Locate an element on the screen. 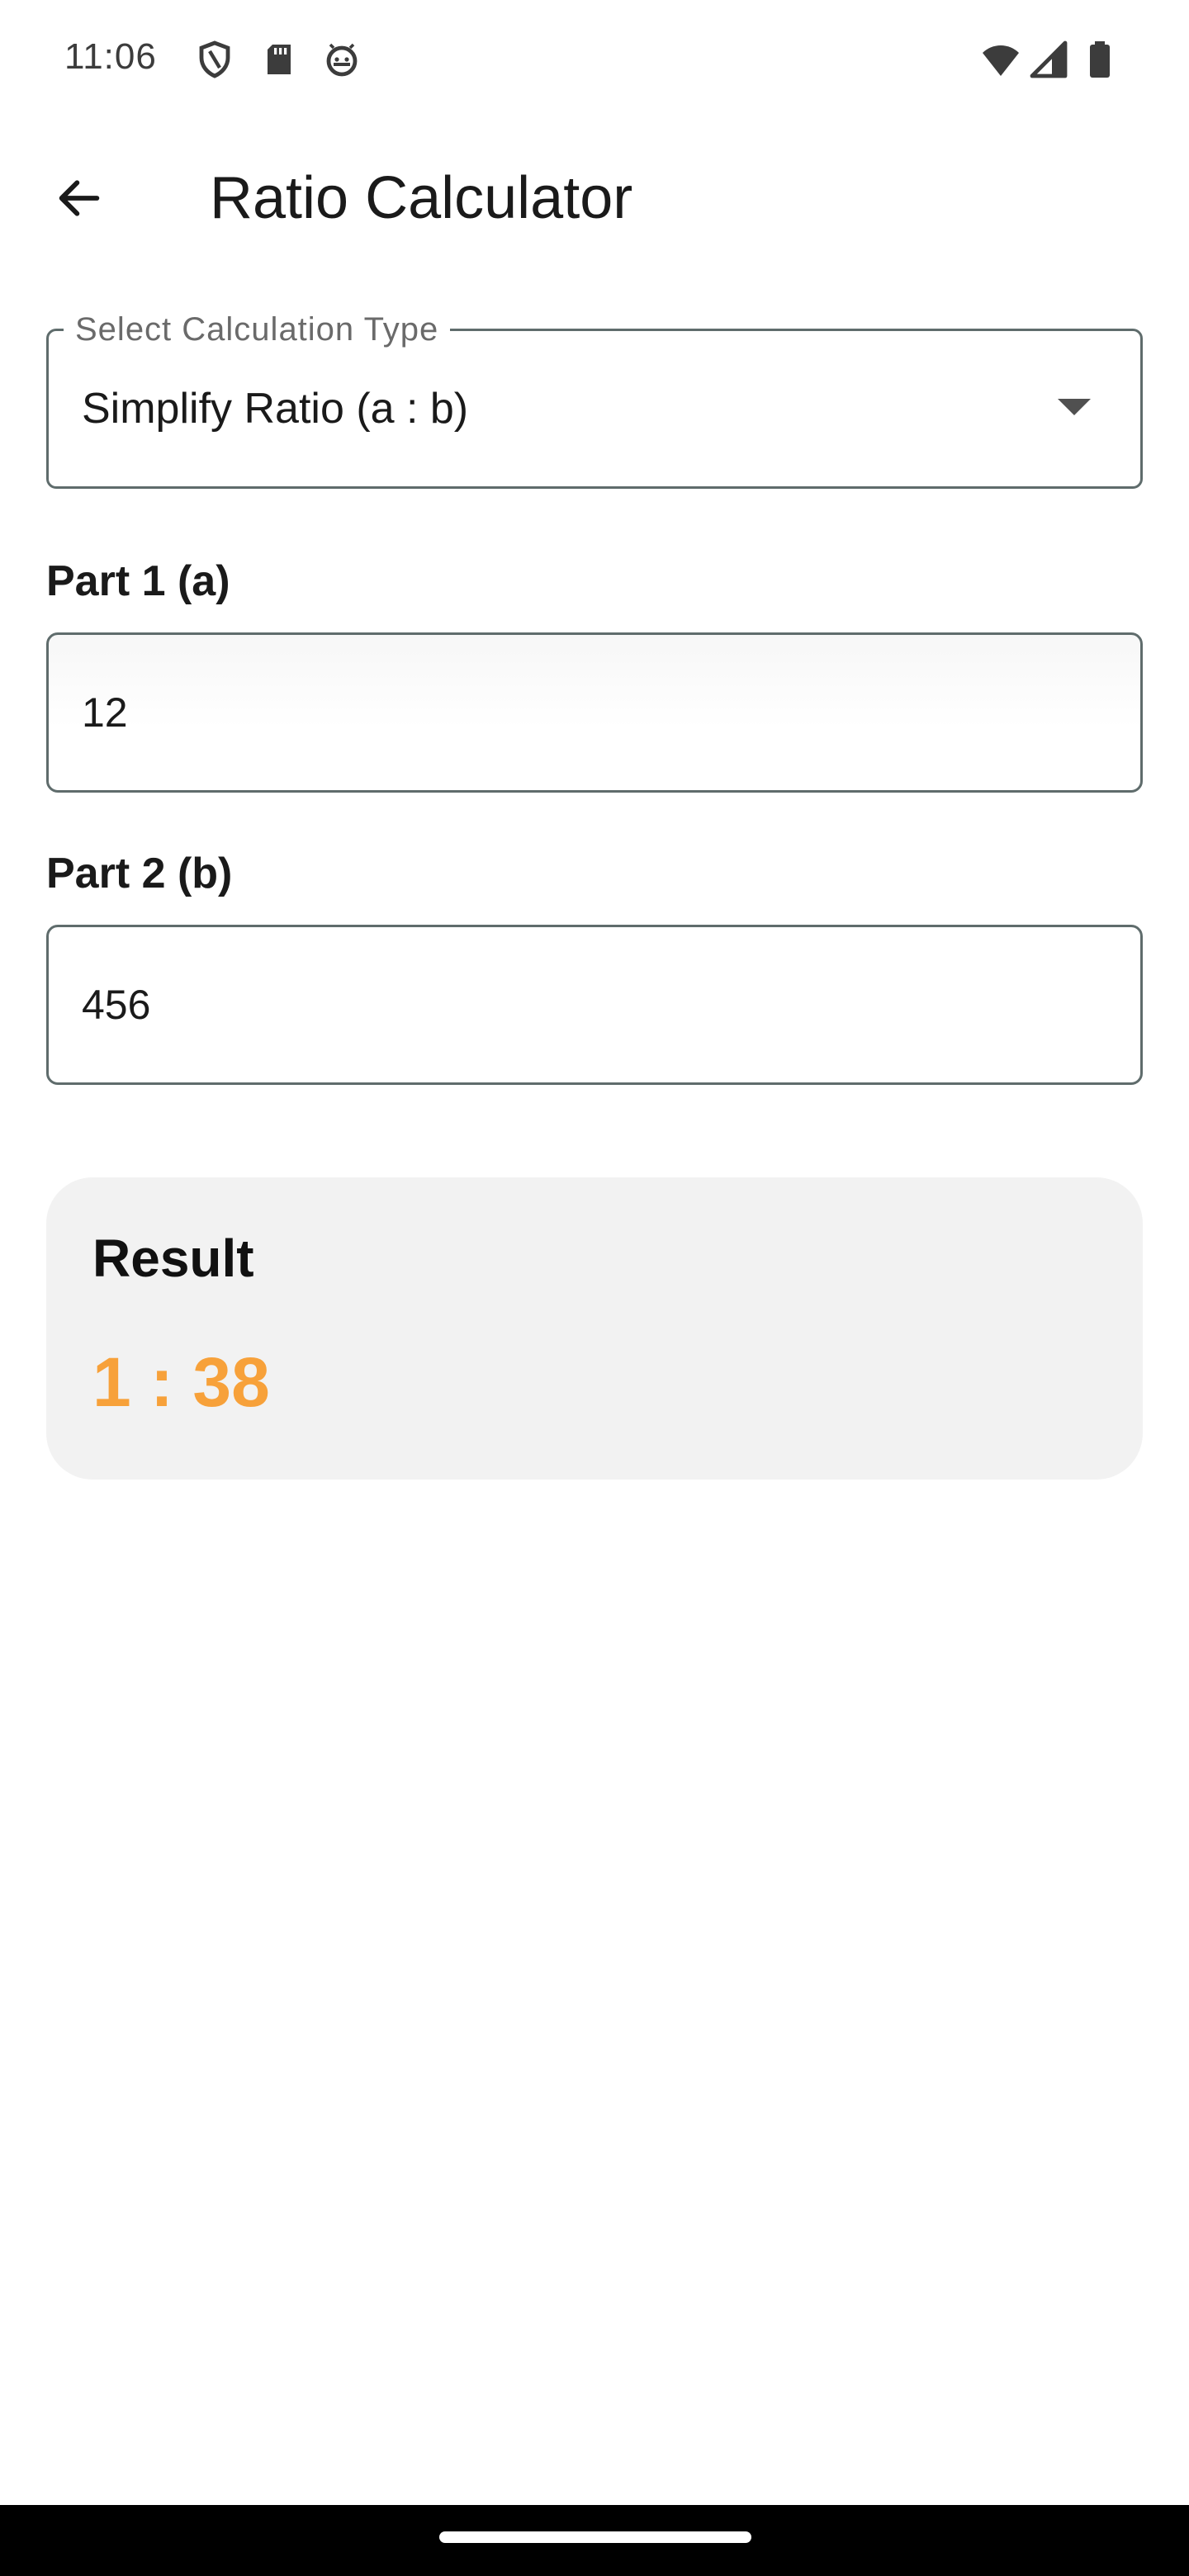  part1-label: Part 1 (a) is located at coordinates (138, 581).